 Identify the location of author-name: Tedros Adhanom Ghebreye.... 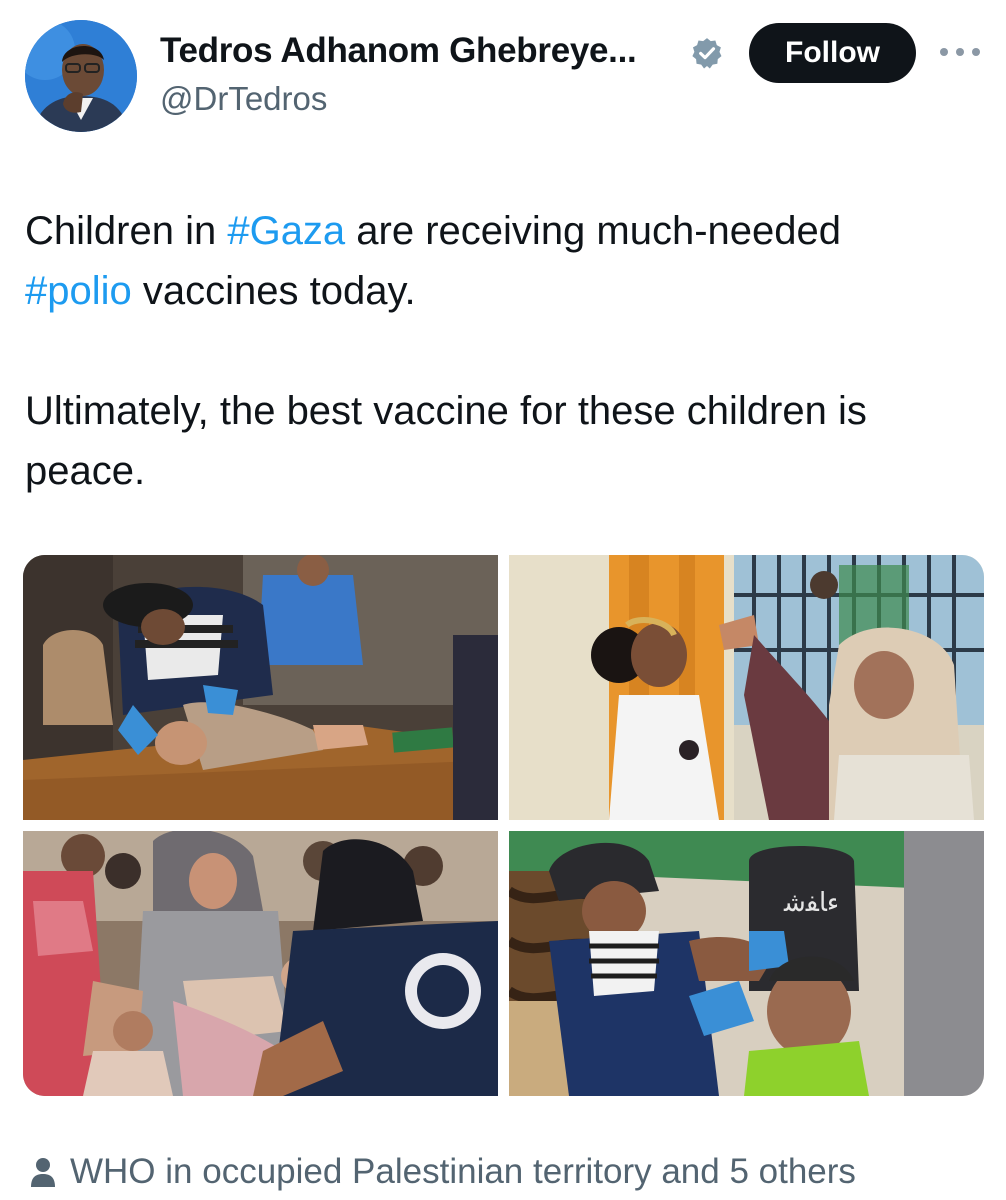
(398, 51).